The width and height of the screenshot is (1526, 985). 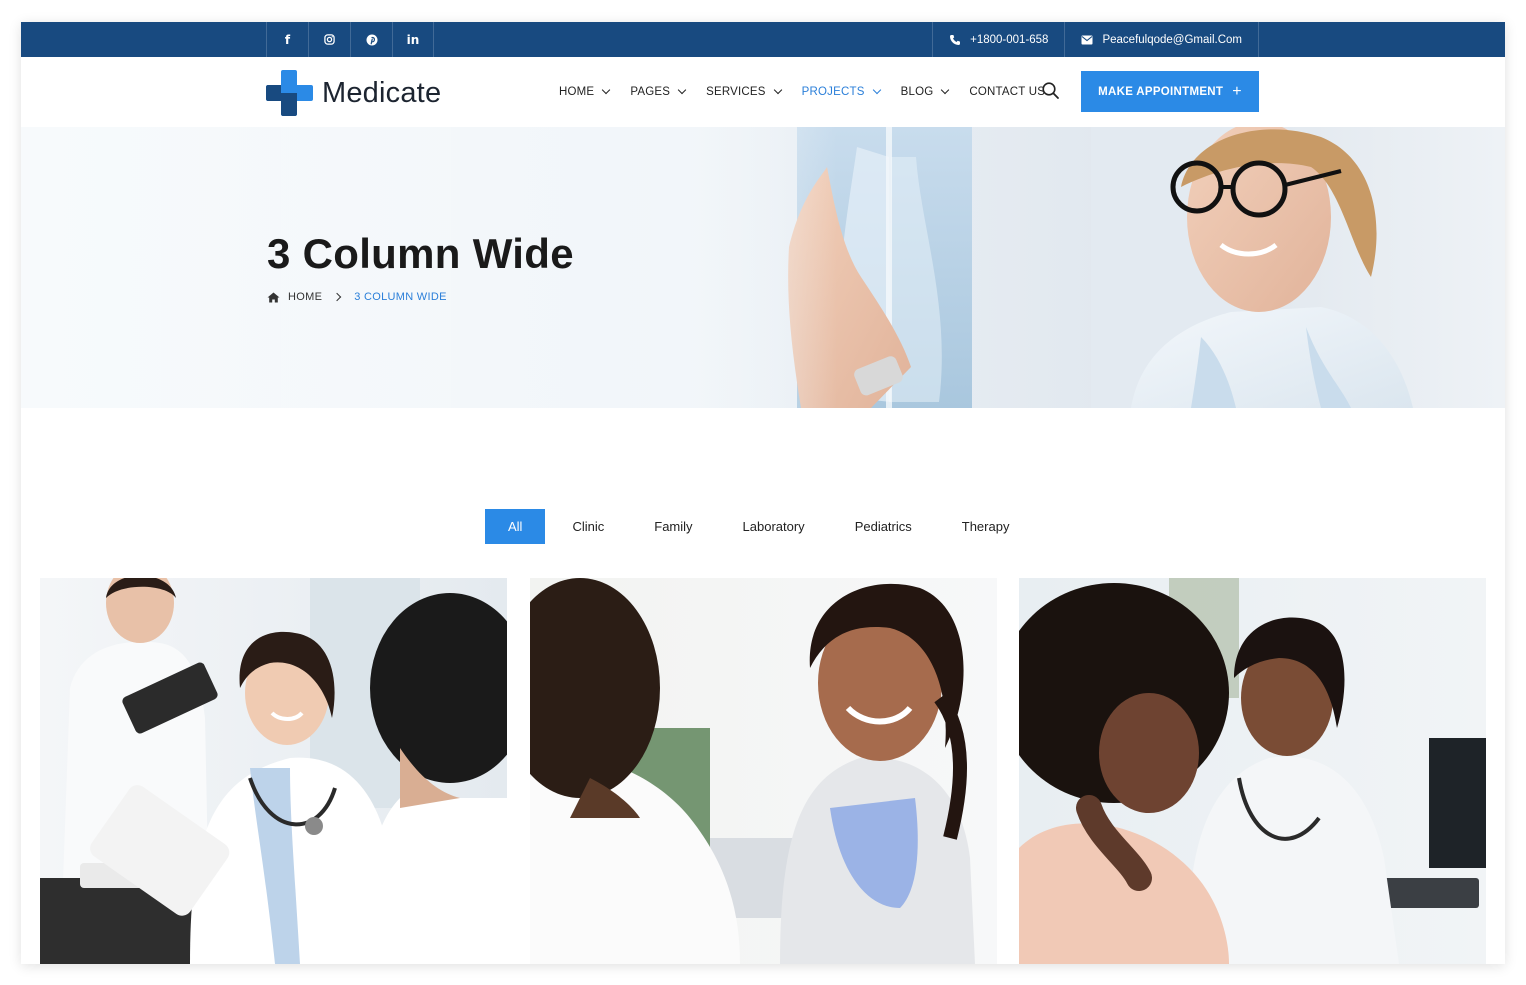 What do you see at coordinates (1161, 91) in the screenshot?
I see `make-appointment-label: MAKE APPOINTMENT` at bounding box center [1161, 91].